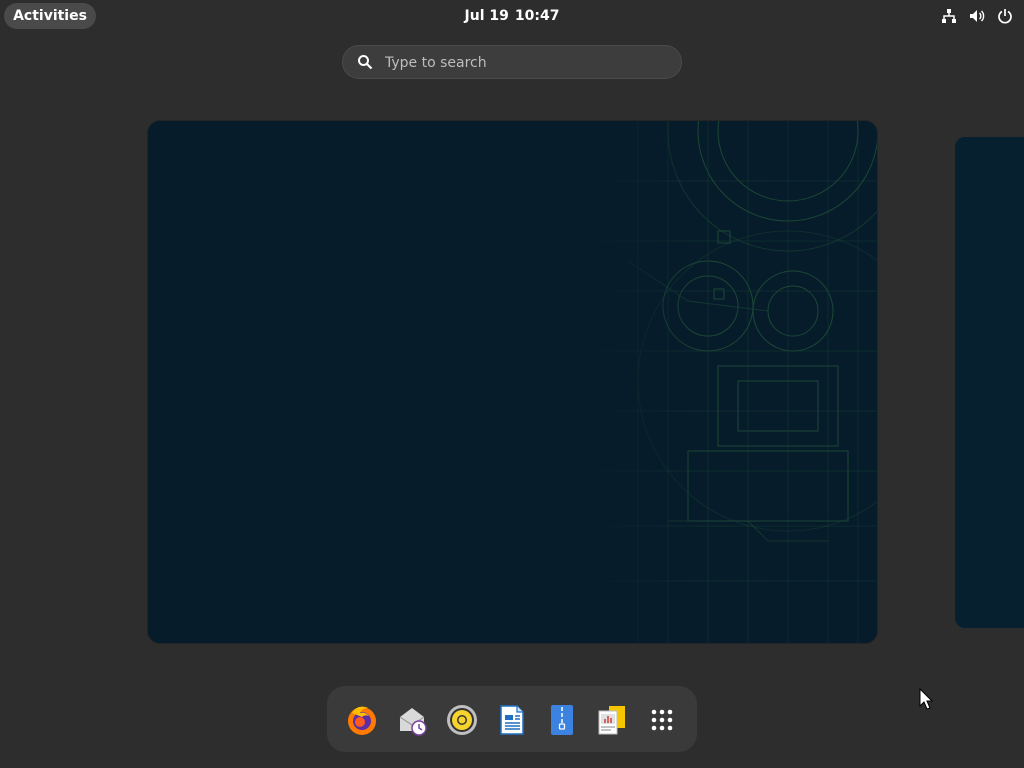  What do you see at coordinates (949, 16) in the screenshot?
I see `network-icon` at bounding box center [949, 16].